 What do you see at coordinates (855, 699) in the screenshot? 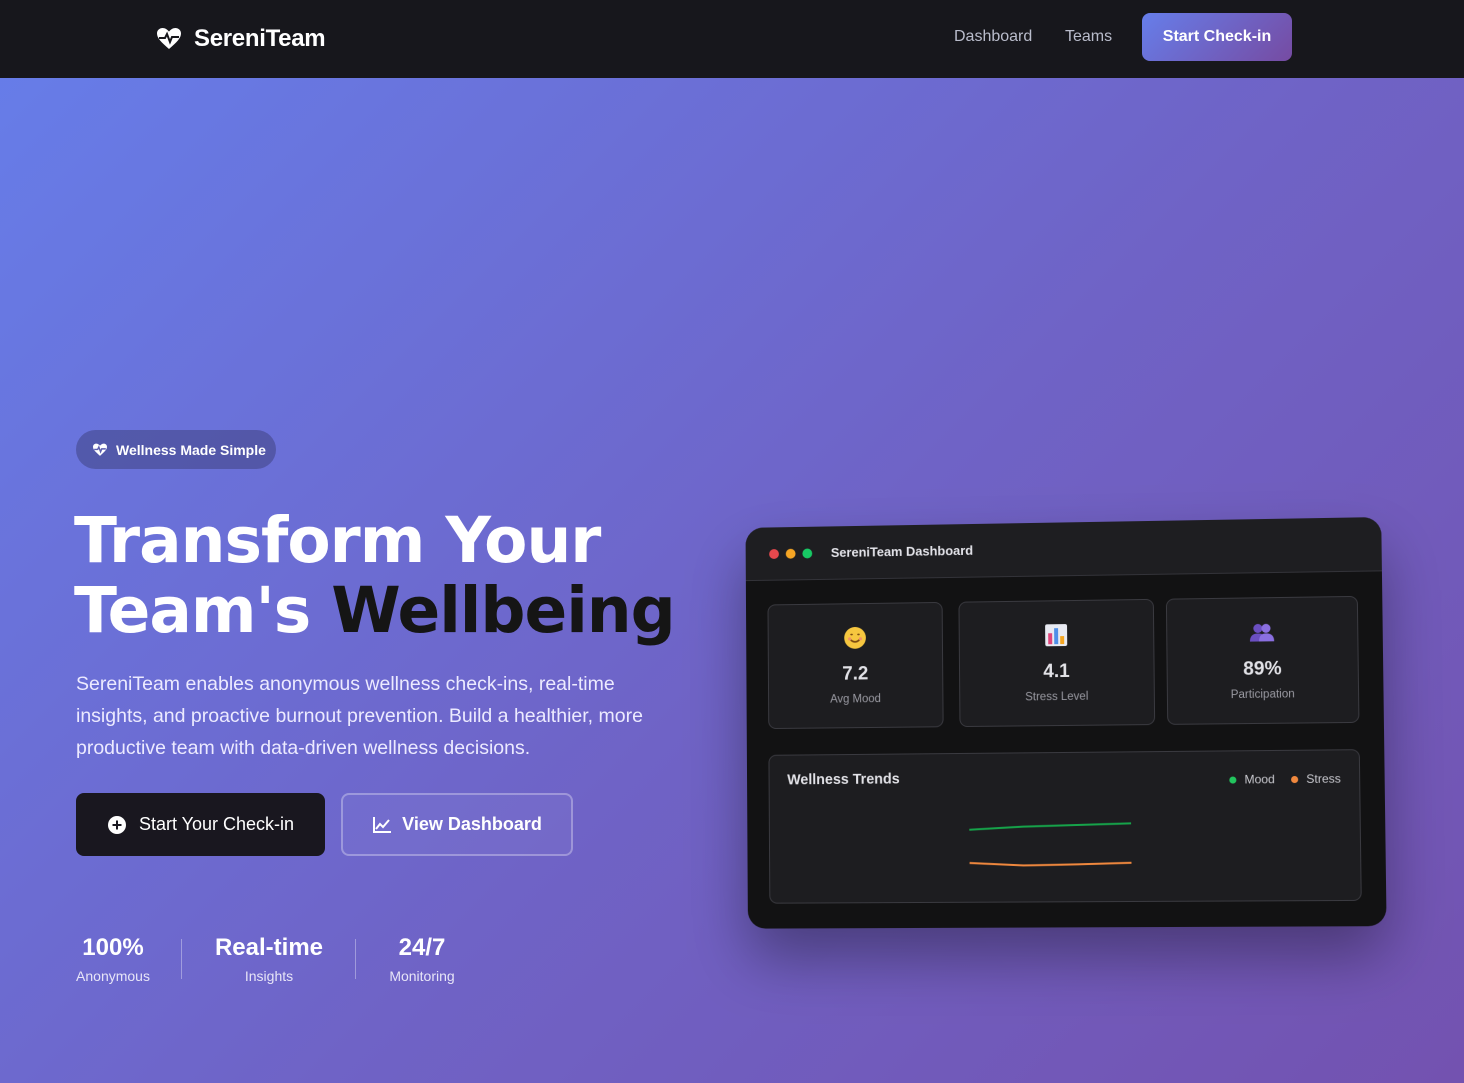
I see `metric-label: Avg Mood` at bounding box center [855, 699].